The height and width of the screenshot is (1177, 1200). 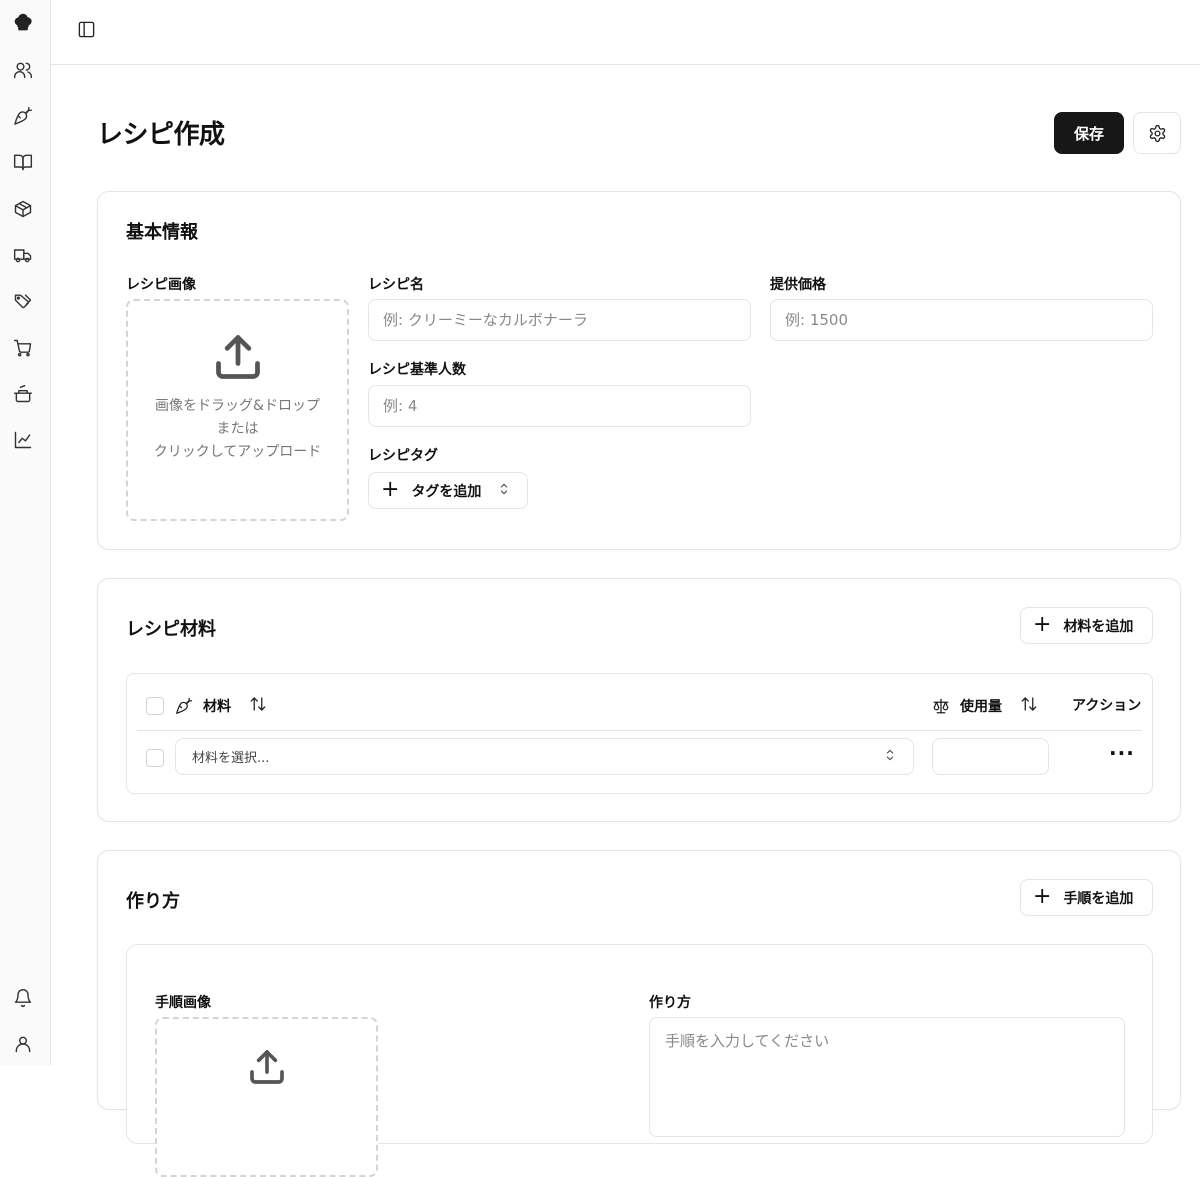 I want to click on chart-line-icon, so click(x=23, y=440).